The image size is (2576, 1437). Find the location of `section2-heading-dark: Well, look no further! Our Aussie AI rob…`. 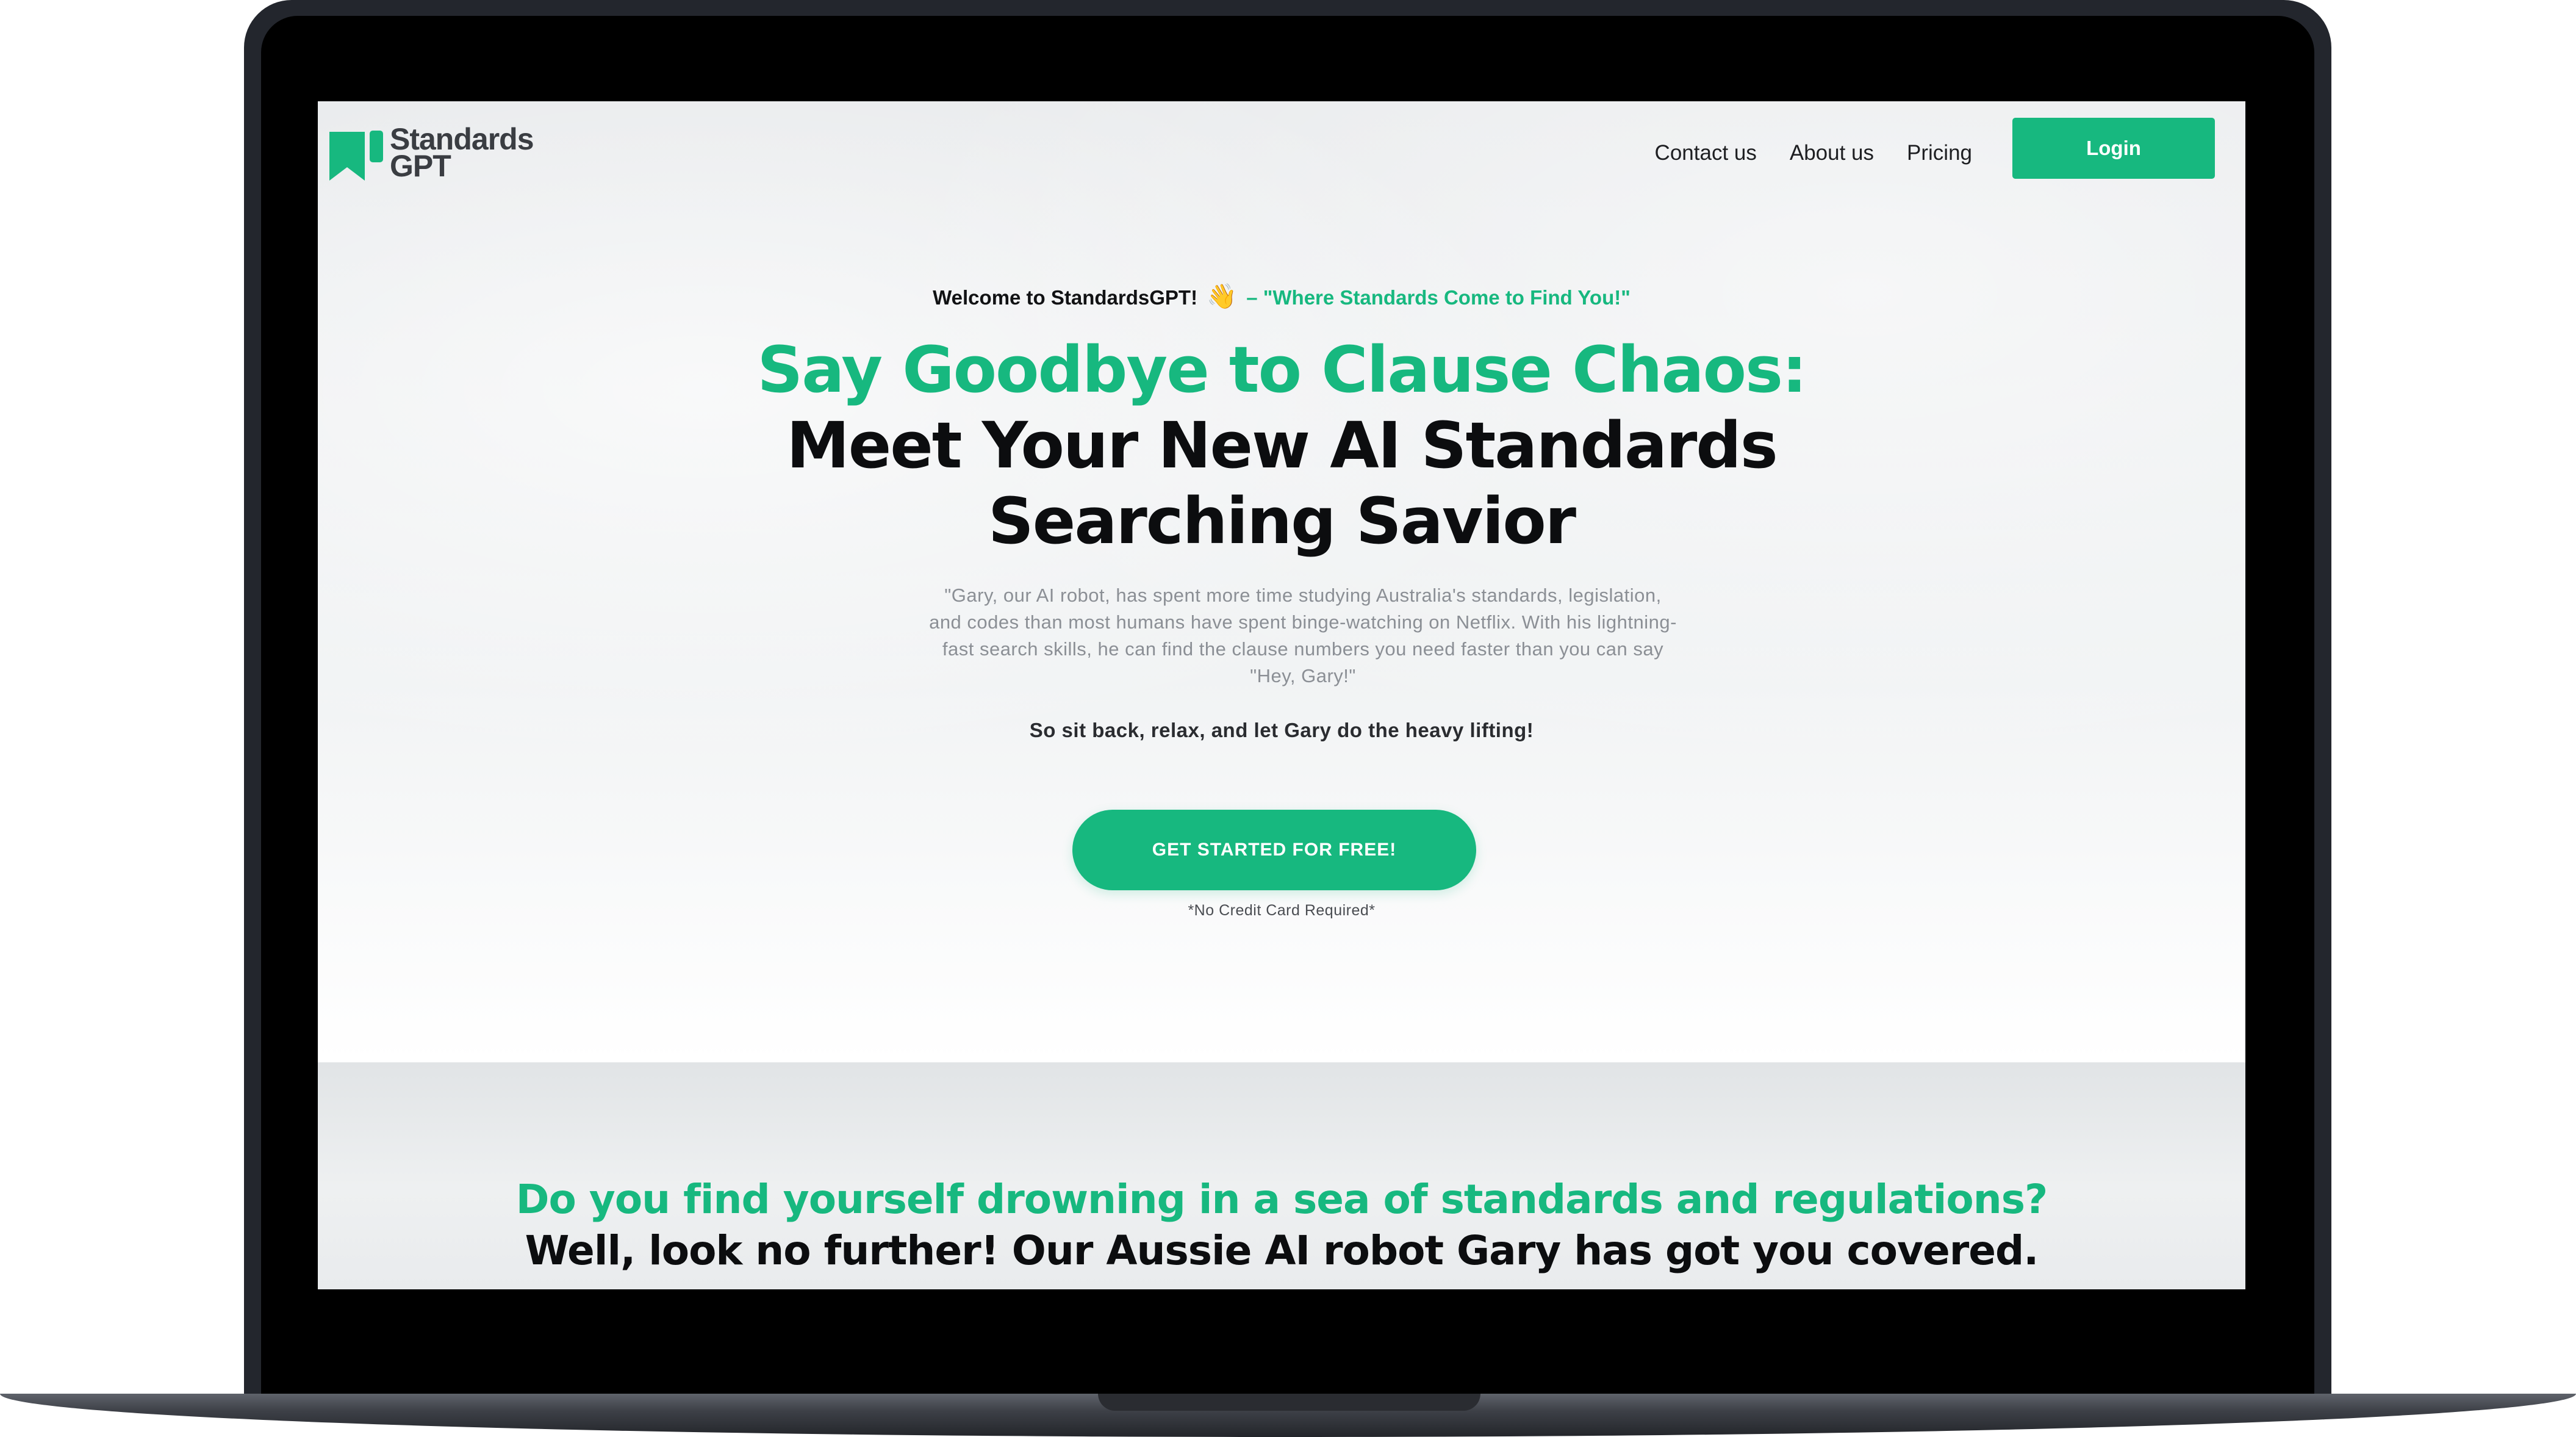

section2-heading-dark: Well, look no further! Our Aussie AI rob… is located at coordinates (1282, 1250).